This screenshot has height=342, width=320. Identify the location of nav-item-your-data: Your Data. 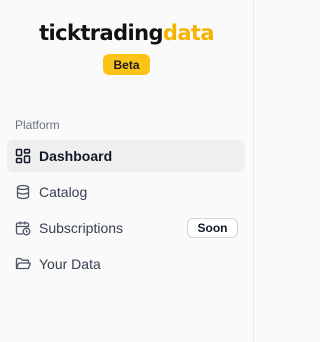
(126, 264).